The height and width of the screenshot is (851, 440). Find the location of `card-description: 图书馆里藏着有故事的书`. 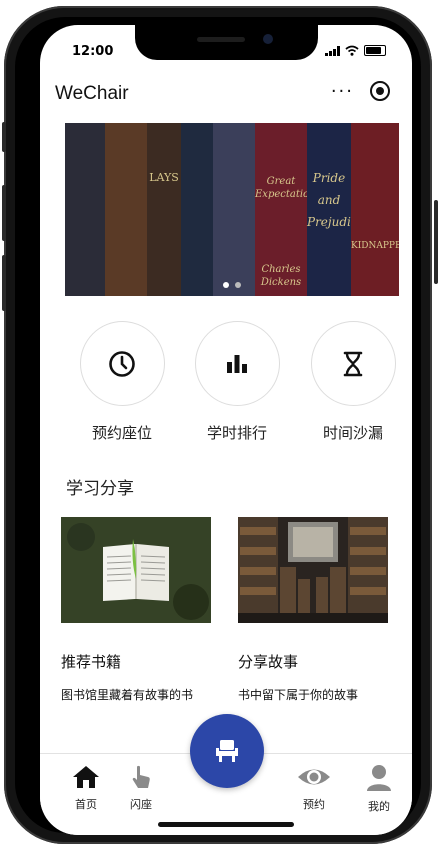

card-description: 图书馆里藏着有故事的书 is located at coordinates (127, 695).